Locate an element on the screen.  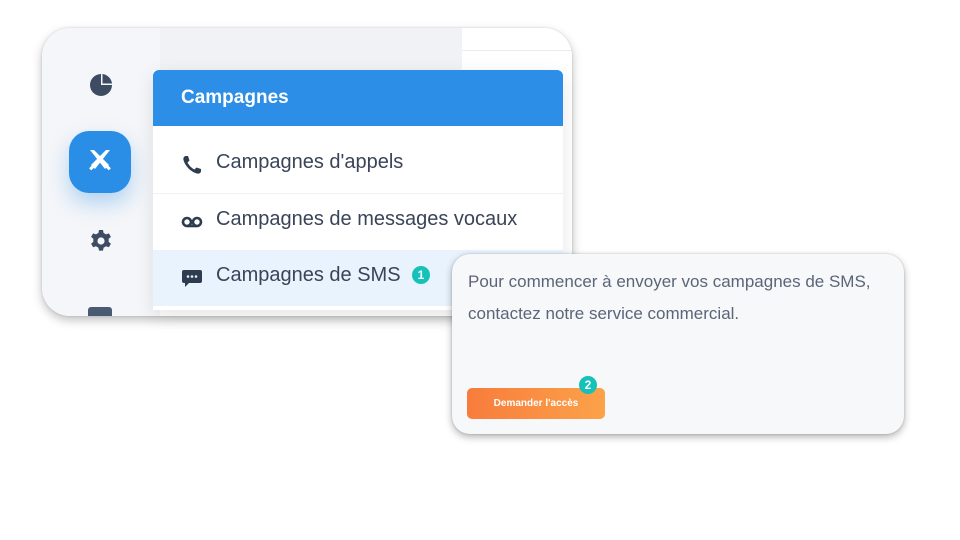
pie-chart-icon is located at coordinates (101, 85).